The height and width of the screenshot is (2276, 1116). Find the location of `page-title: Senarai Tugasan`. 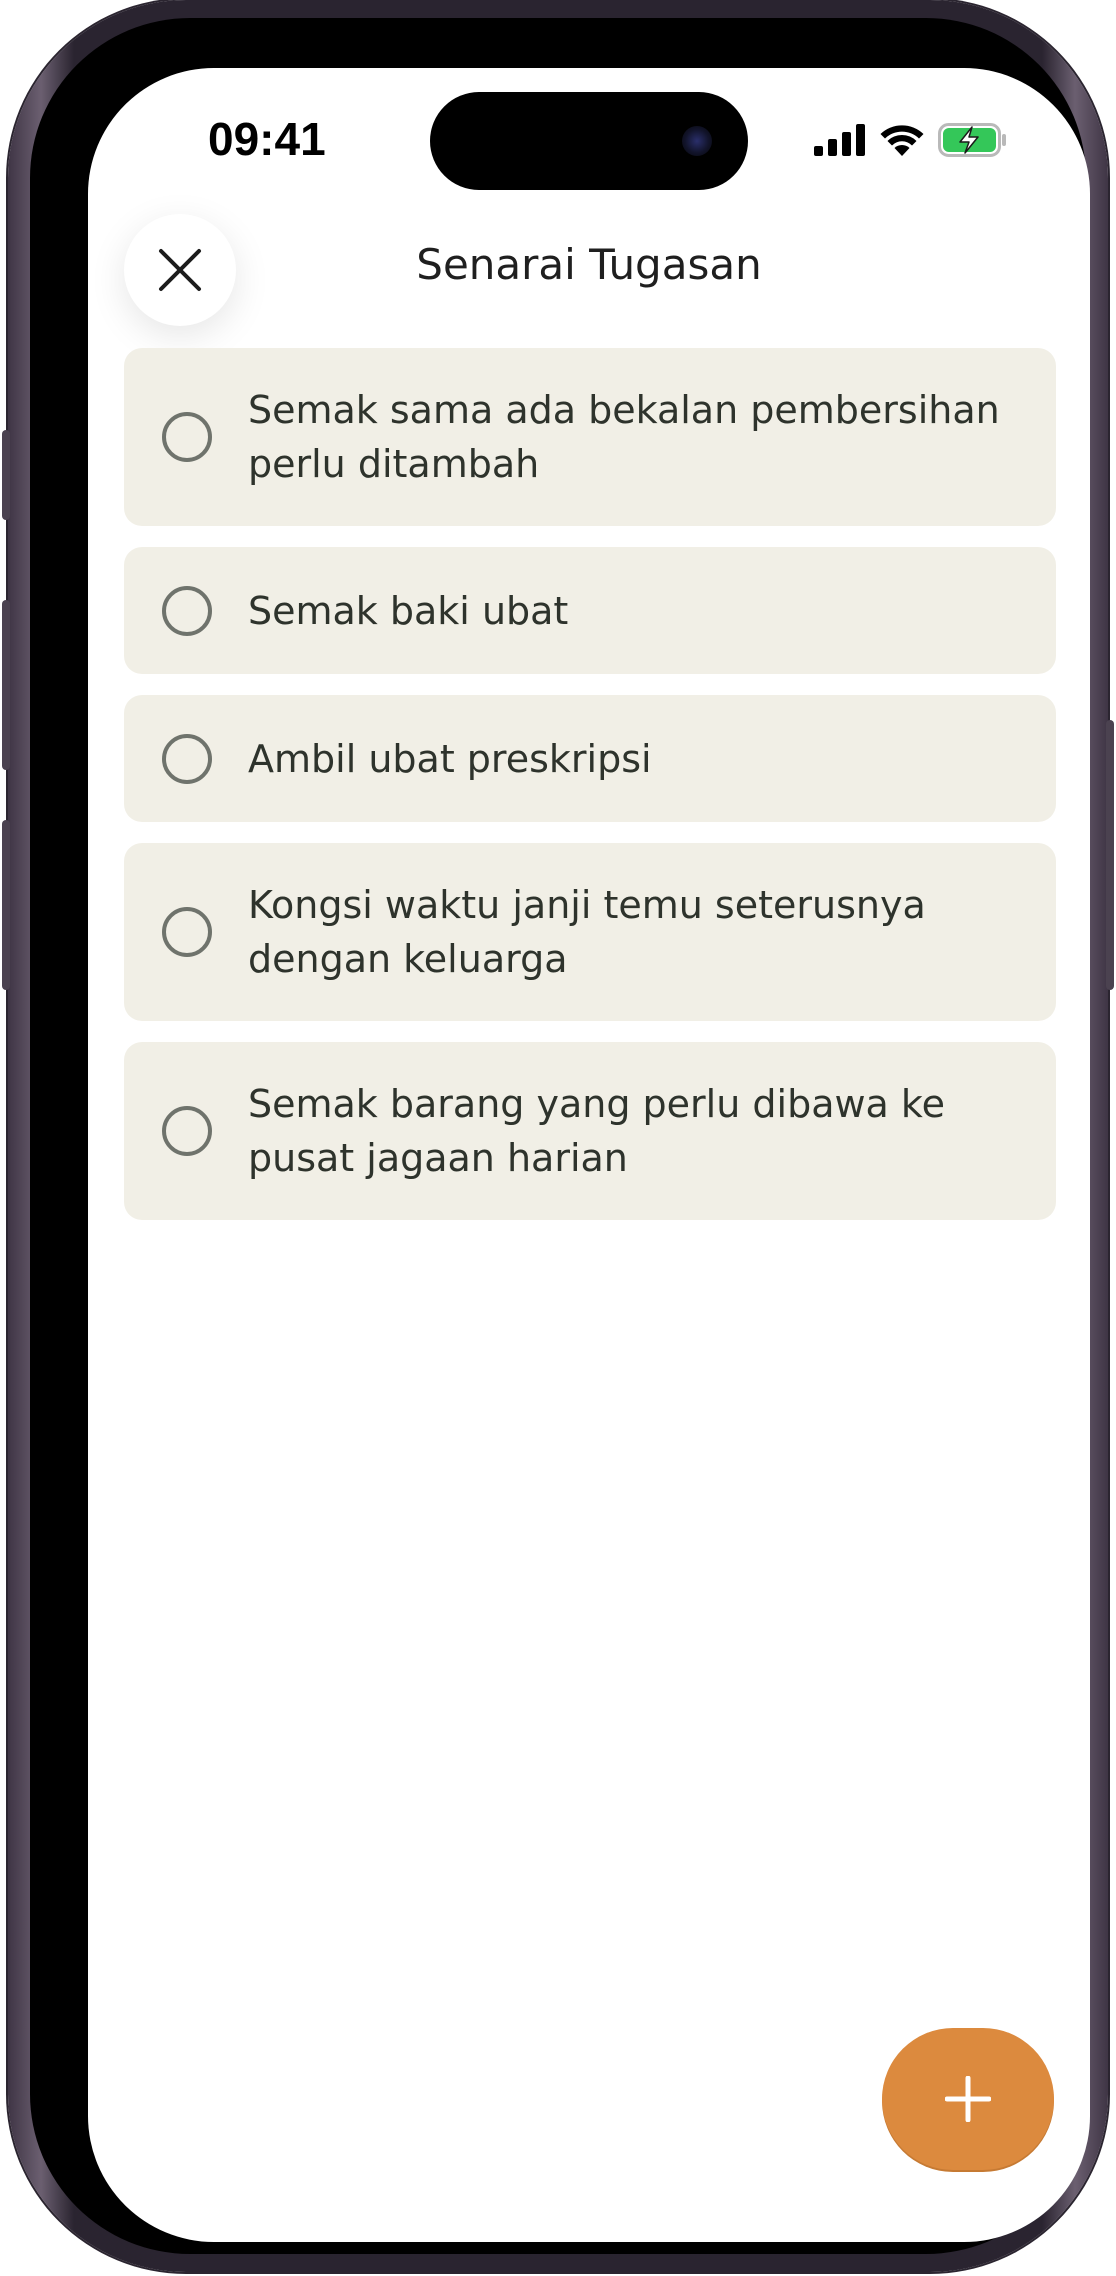

page-title: Senarai Tugasan is located at coordinates (589, 264).